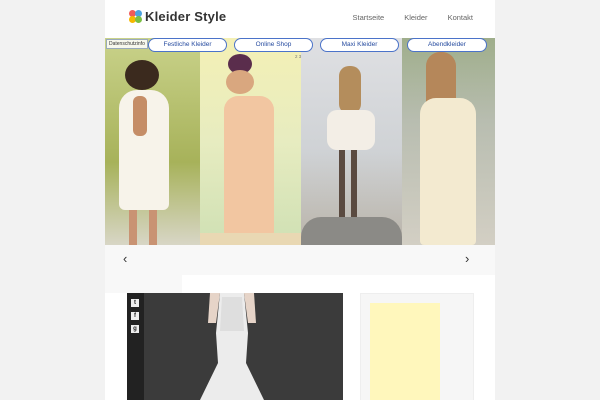  Describe the element at coordinates (359, 45) in the screenshot. I see `pill-maxi-kleider: Maxi Kleider` at that location.